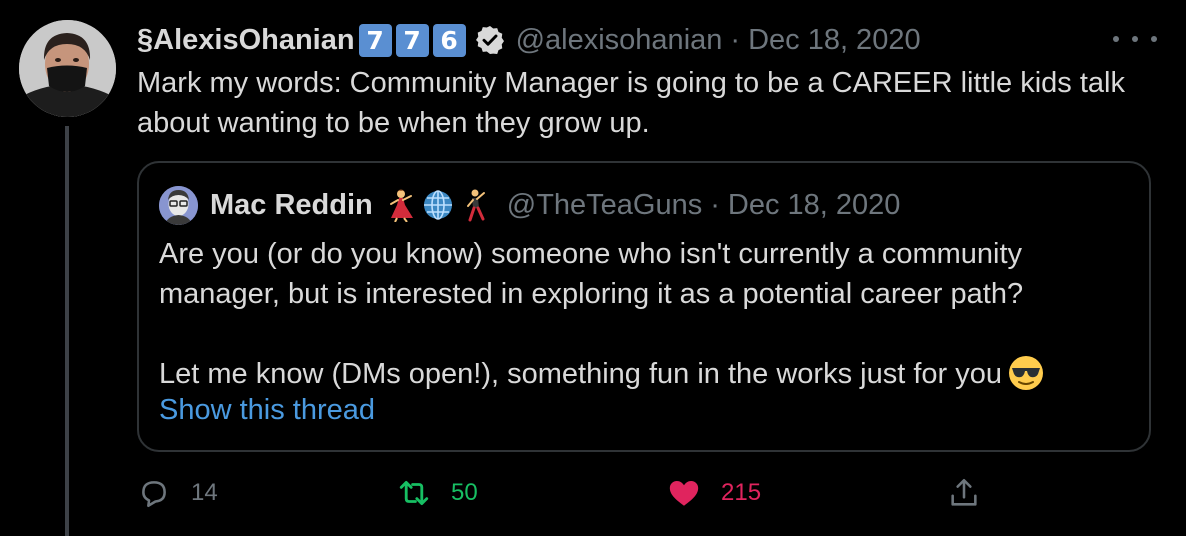  What do you see at coordinates (204, 492) in the screenshot?
I see `reply-count: 14` at bounding box center [204, 492].